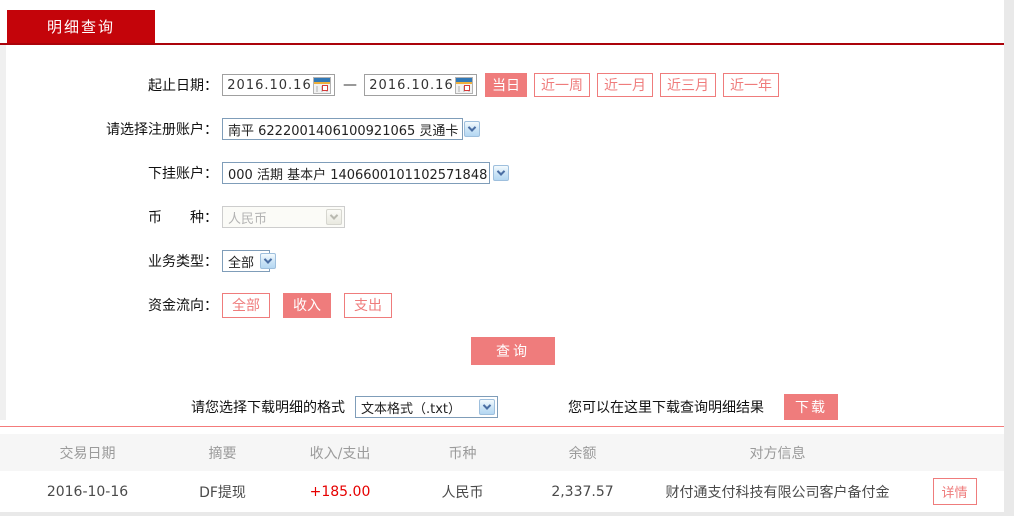 This screenshot has height=516, width=1014. I want to click on sub-account-select: 000 活期 基本户 1406600101102571848, so click(366, 173).